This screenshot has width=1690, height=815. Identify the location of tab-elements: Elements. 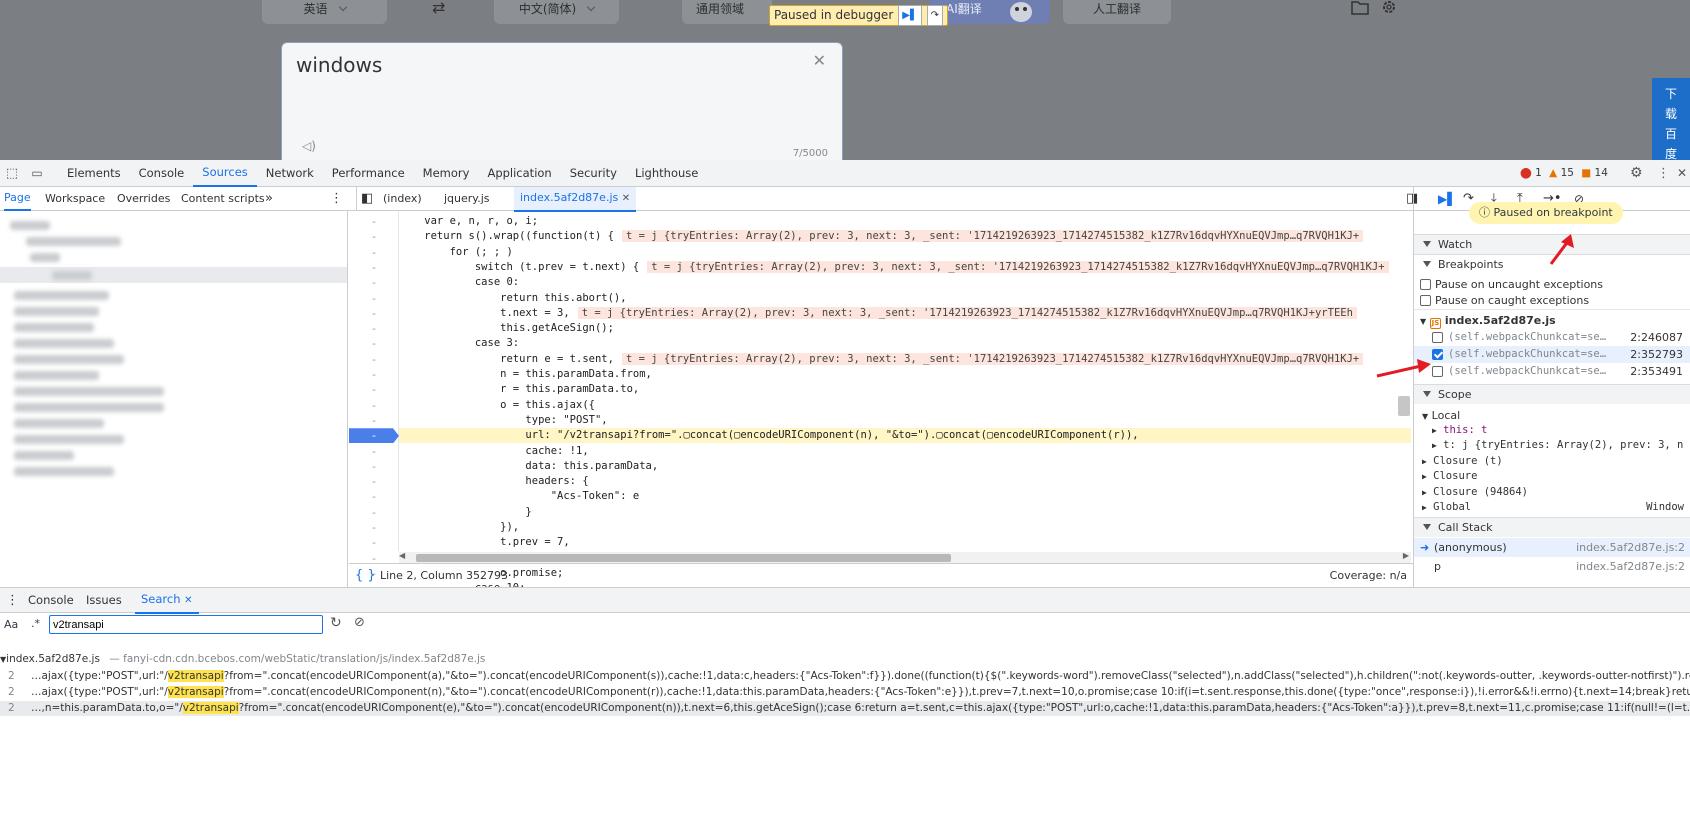
(94, 173).